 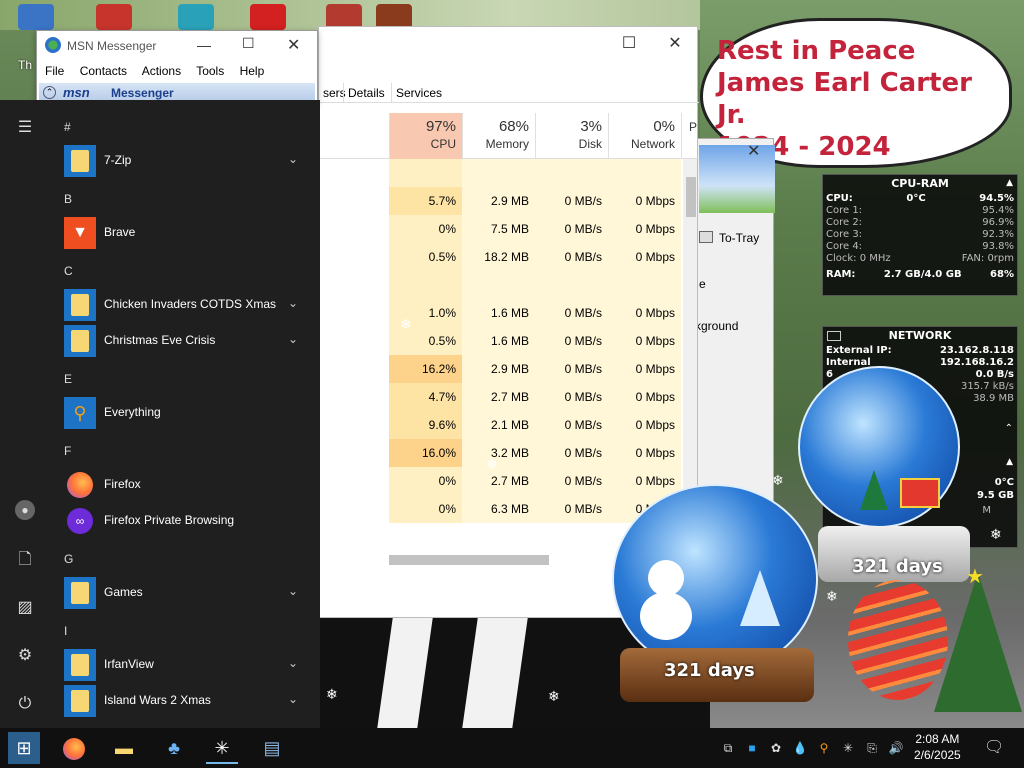 What do you see at coordinates (824, 748) in the screenshot?
I see `magnifier-icon: ⚲` at bounding box center [824, 748].